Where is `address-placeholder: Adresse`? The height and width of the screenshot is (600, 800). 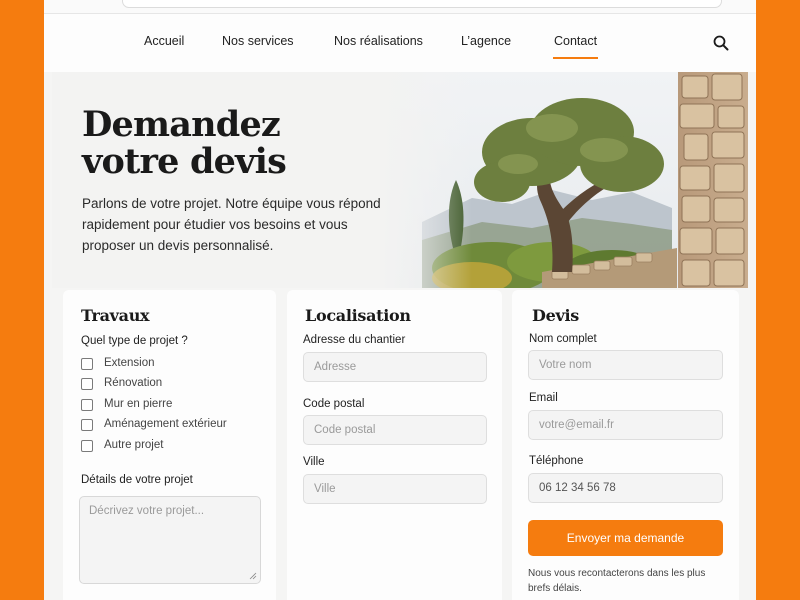
address-placeholder: Adresse is located at coordinates (335, 367).